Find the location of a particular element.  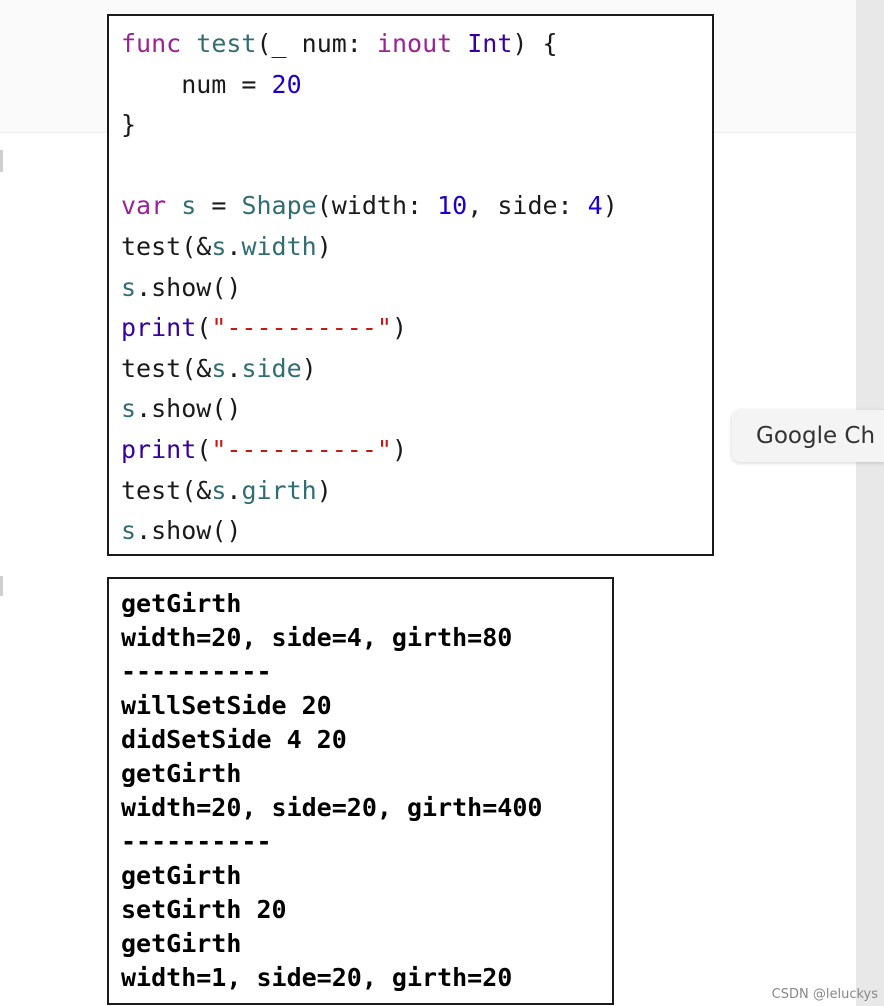

keyword: inout is located at coordinates (414, 43).